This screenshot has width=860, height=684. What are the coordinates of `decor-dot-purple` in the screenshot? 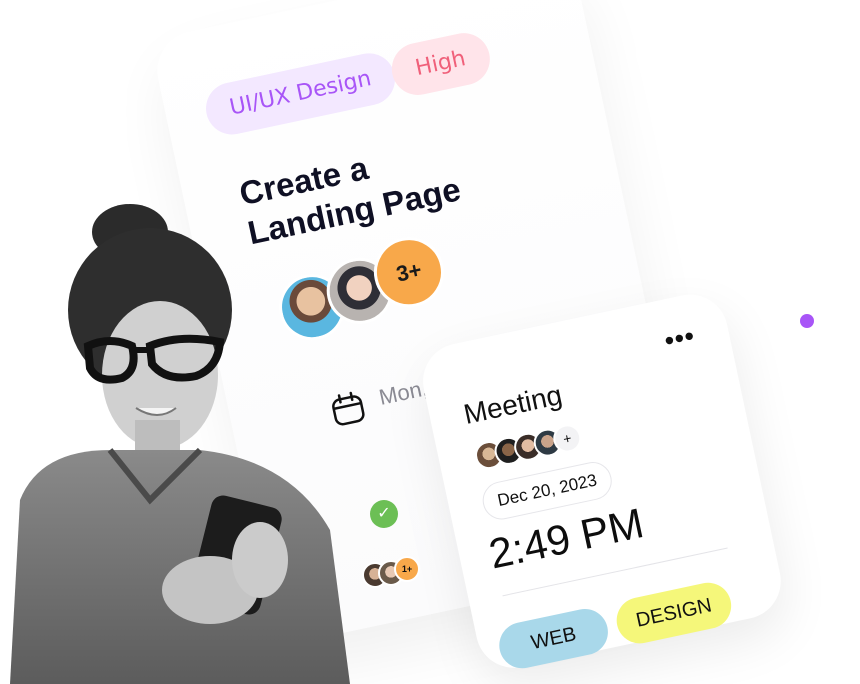 It's located at (807, 321).